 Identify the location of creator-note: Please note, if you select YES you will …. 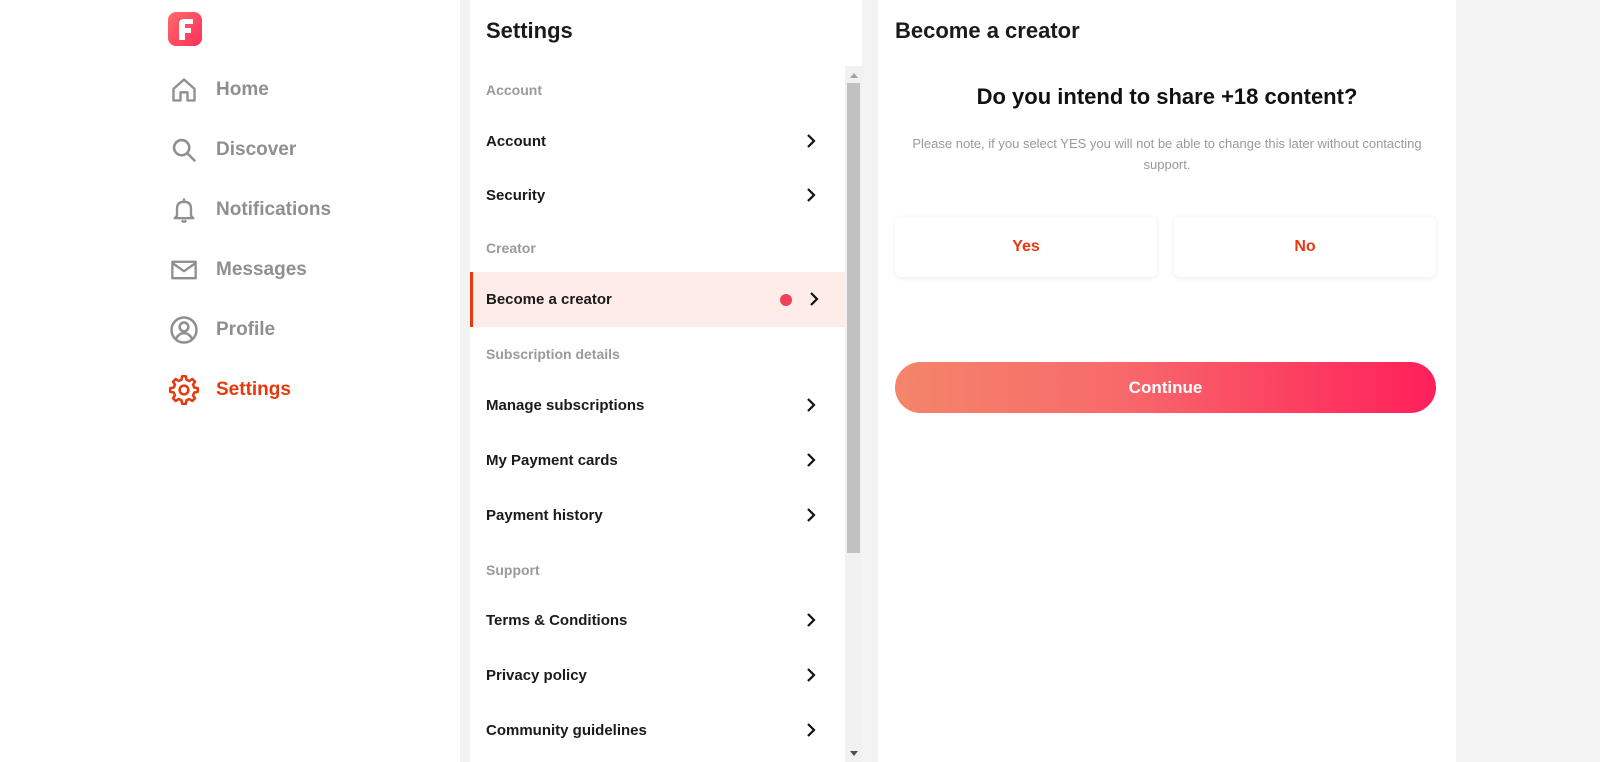
(1167, 154).